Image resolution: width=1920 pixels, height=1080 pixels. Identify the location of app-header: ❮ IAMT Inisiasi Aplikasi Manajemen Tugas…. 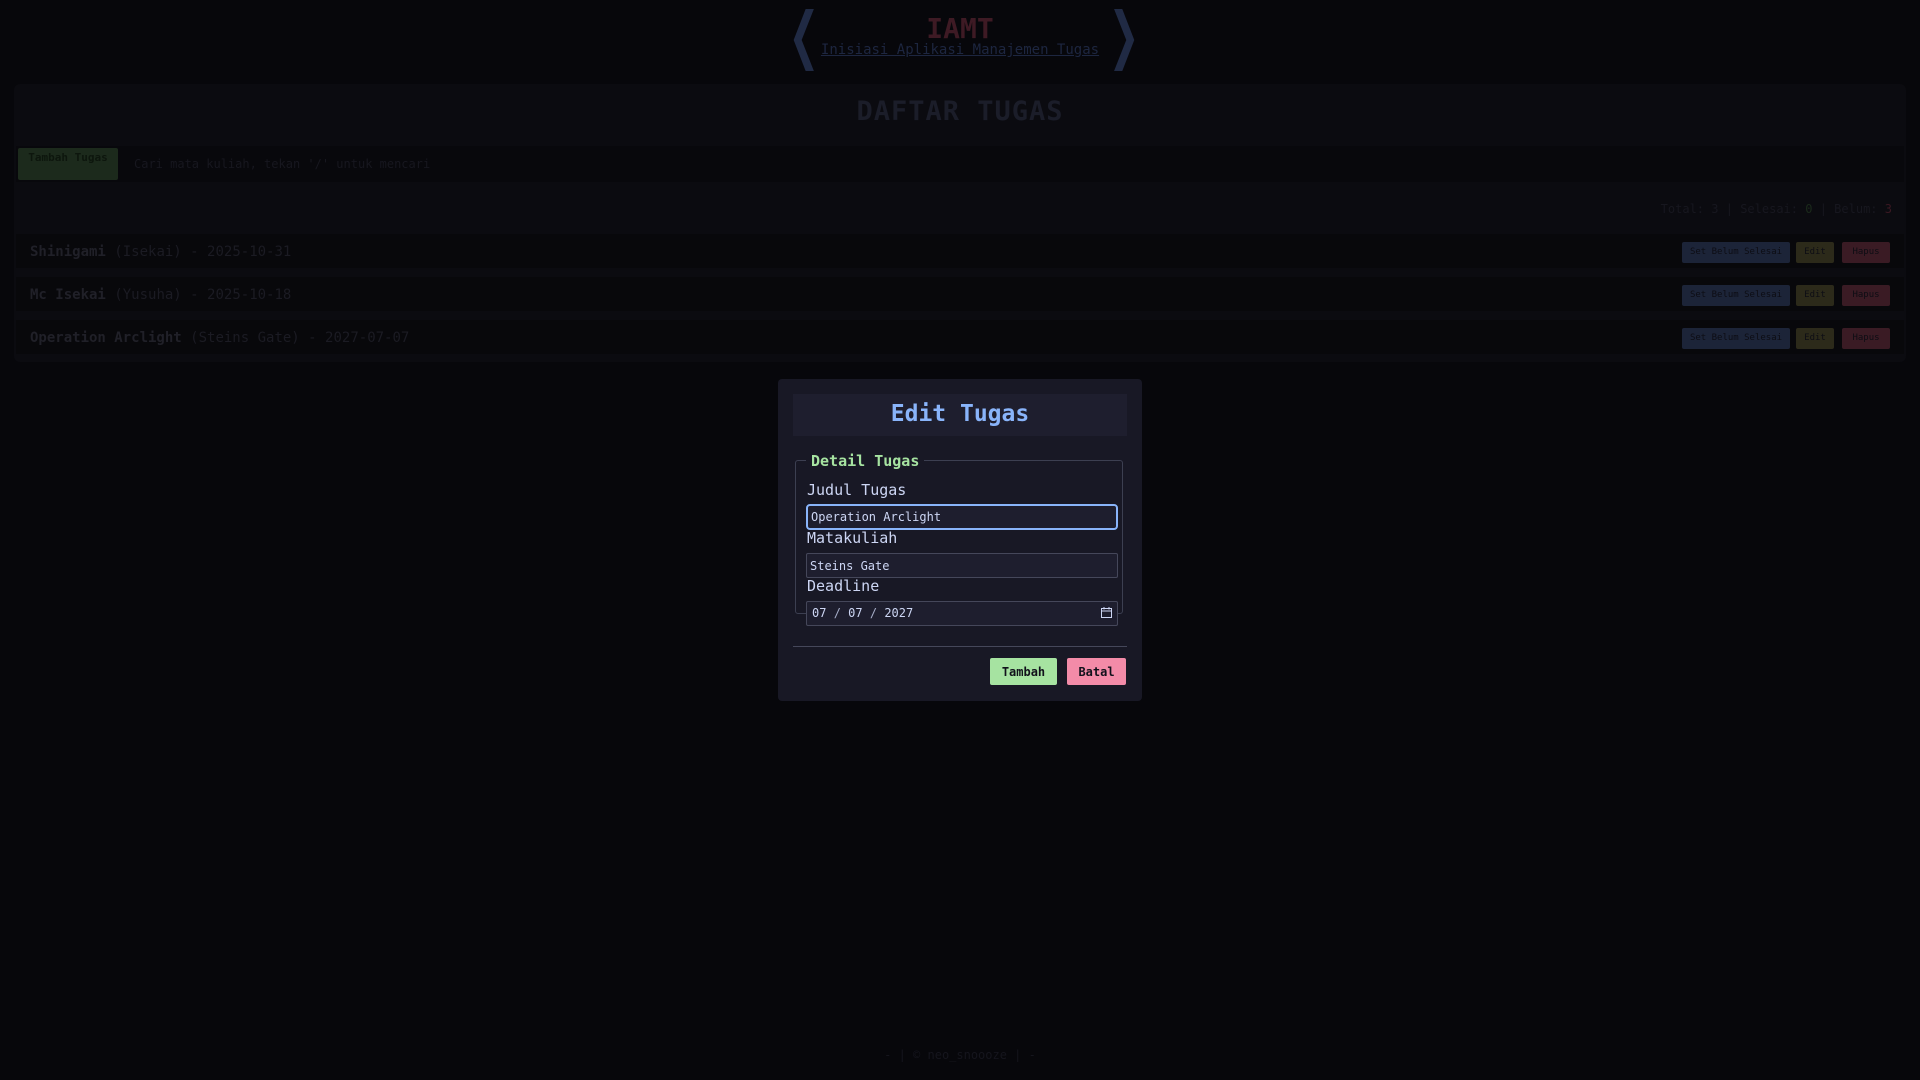
(960, 36).